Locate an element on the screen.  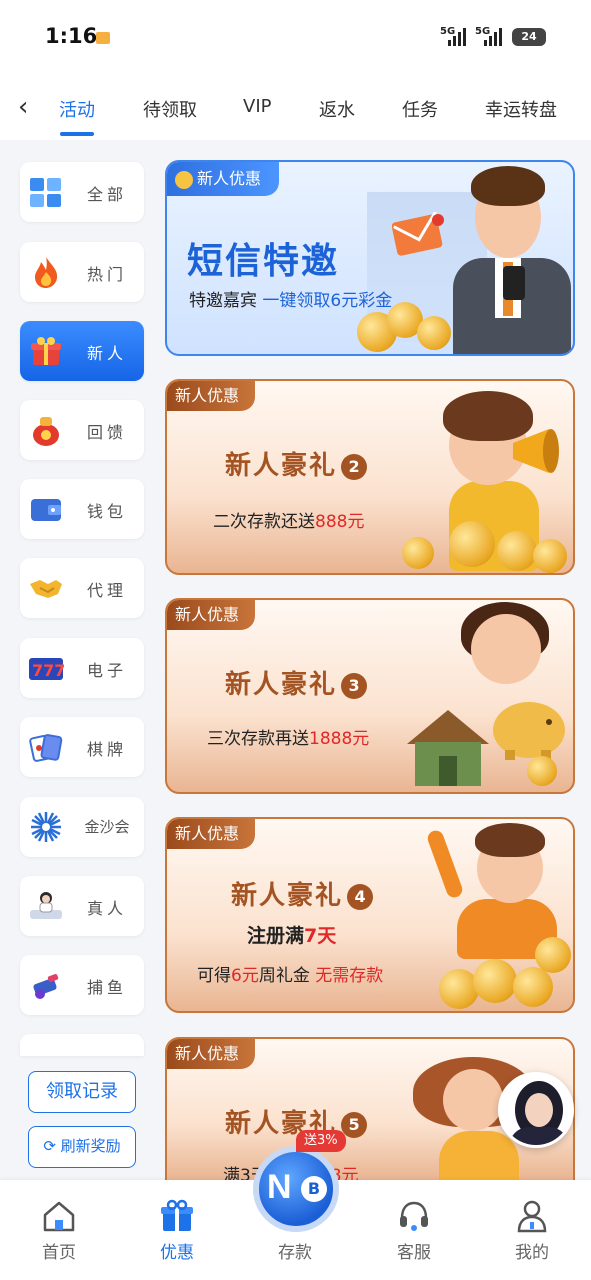
cubes-icon is located at coordinates (45, 192).